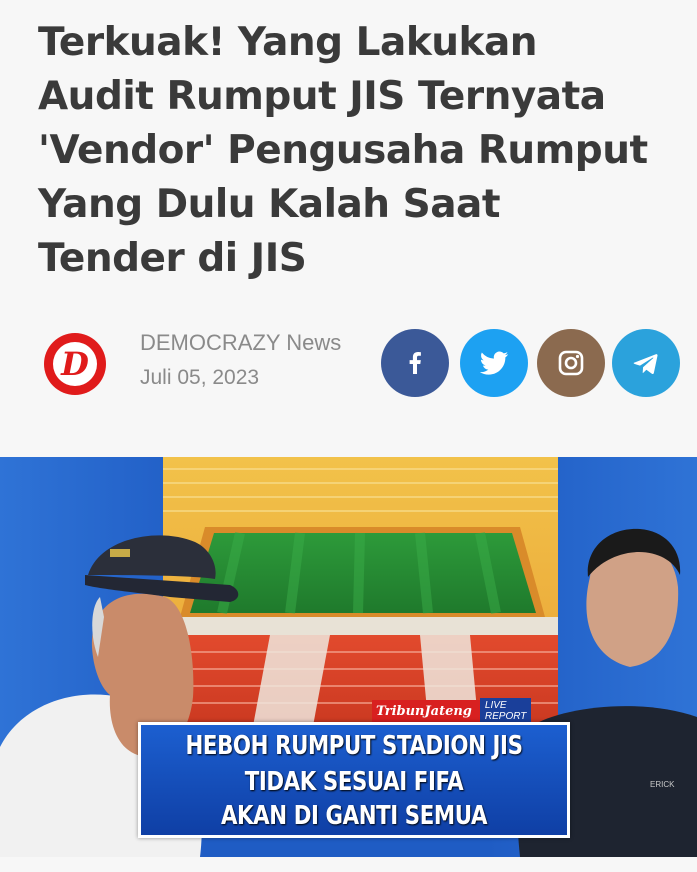 This screenshot has height=872, width=697. I want to click on headline-line: Yang Dulu Kalah Saat, so click(269, 204).